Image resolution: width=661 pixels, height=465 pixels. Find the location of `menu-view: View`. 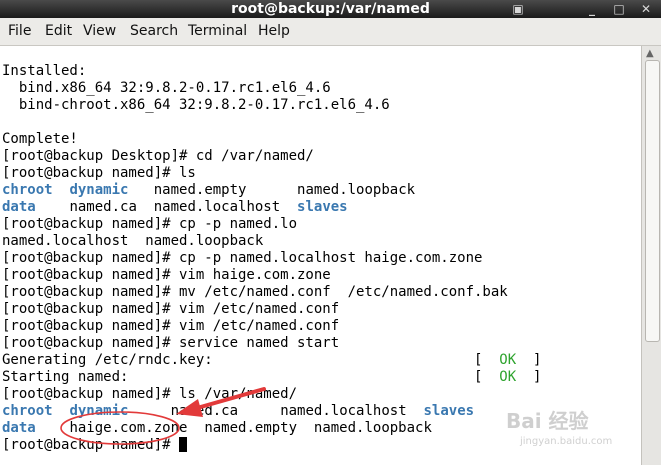

menu-view: View is located at coordinates (99, 31).